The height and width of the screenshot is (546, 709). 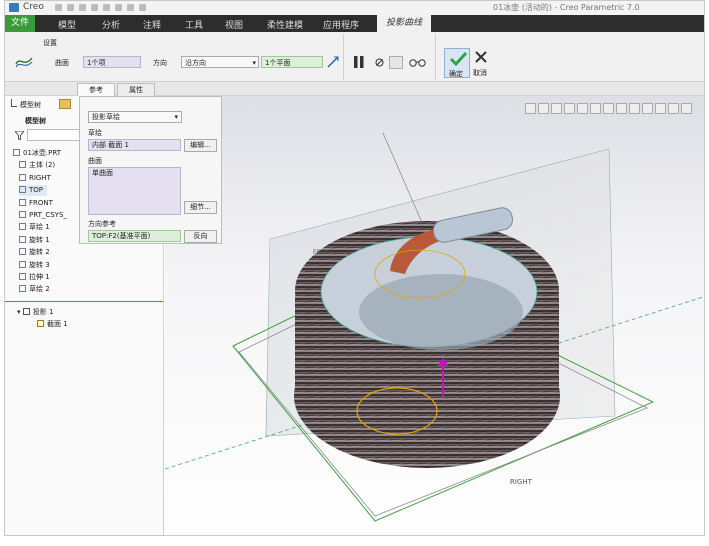 What do you see at coordinates (22, 214) in the screenshot?
I see `csys-icon` at bounding box center [22, 214].